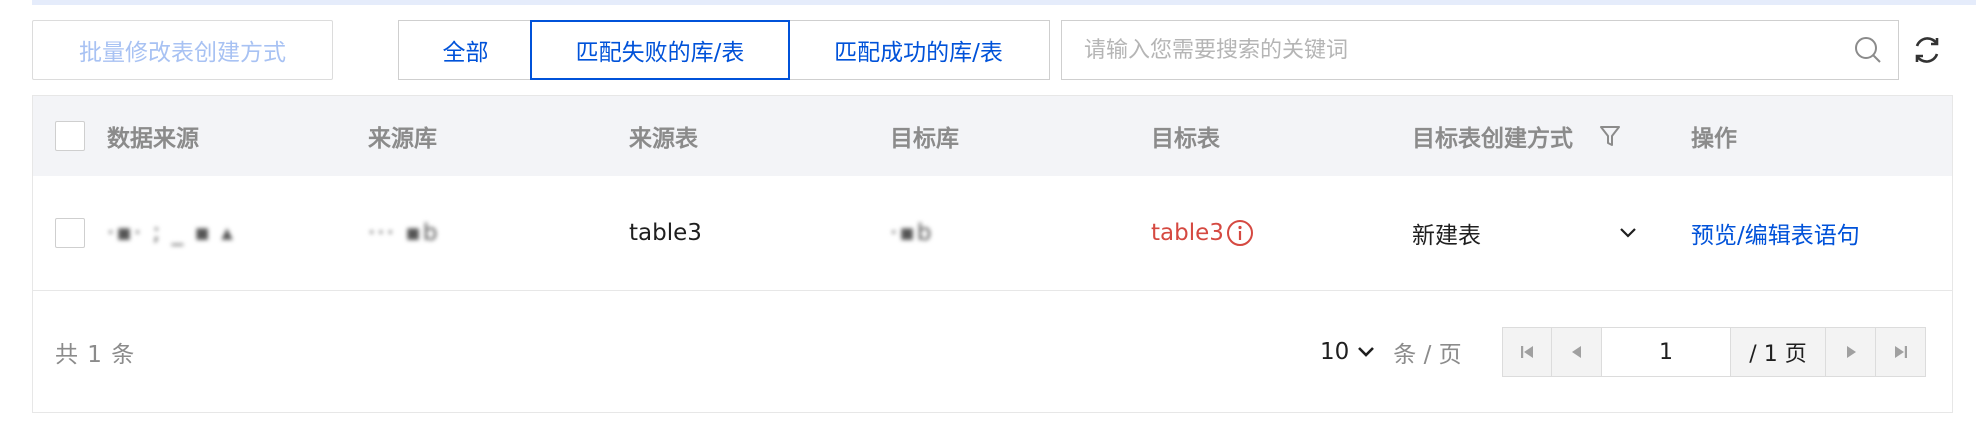  I want to click on column-header-action: 操作, so click(1714, 139).